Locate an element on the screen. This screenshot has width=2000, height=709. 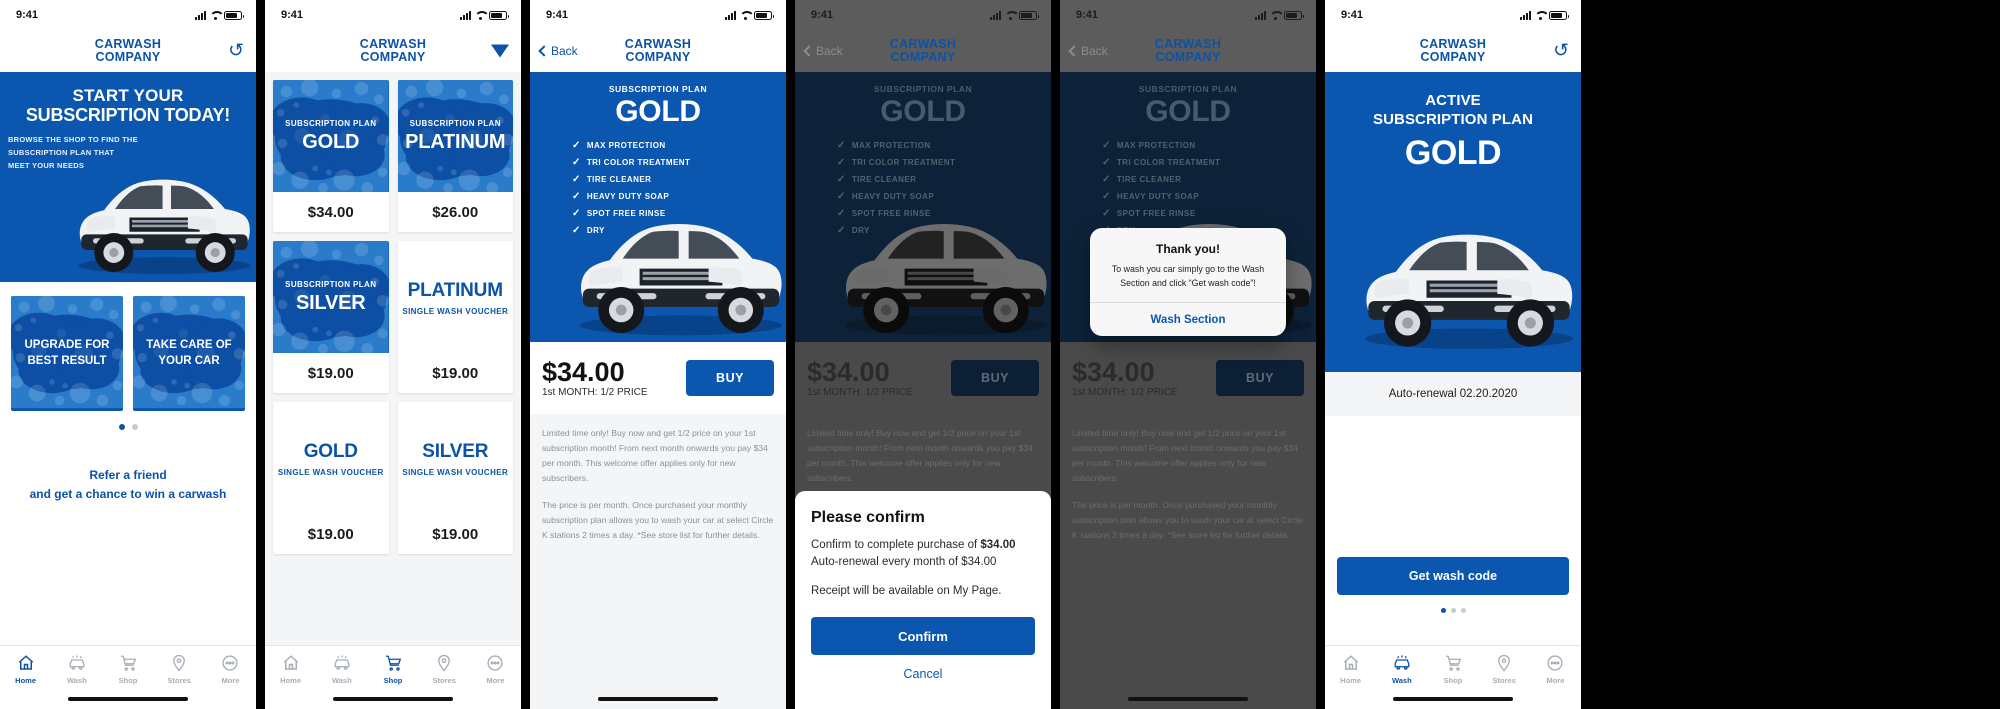
product-card-platinum-subscription: SUBSCRIPTION PLAN PLATINUM $26.00 is located at coordinates (455, 156).